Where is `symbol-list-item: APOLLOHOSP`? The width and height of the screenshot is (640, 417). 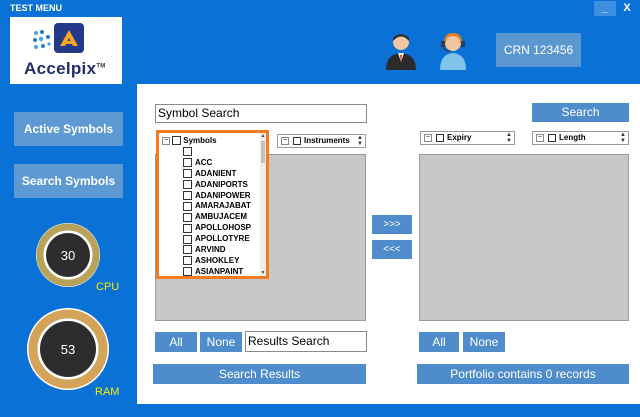
symbol-list-item: APOLLOHOSP is located at coordinates (217, 228).